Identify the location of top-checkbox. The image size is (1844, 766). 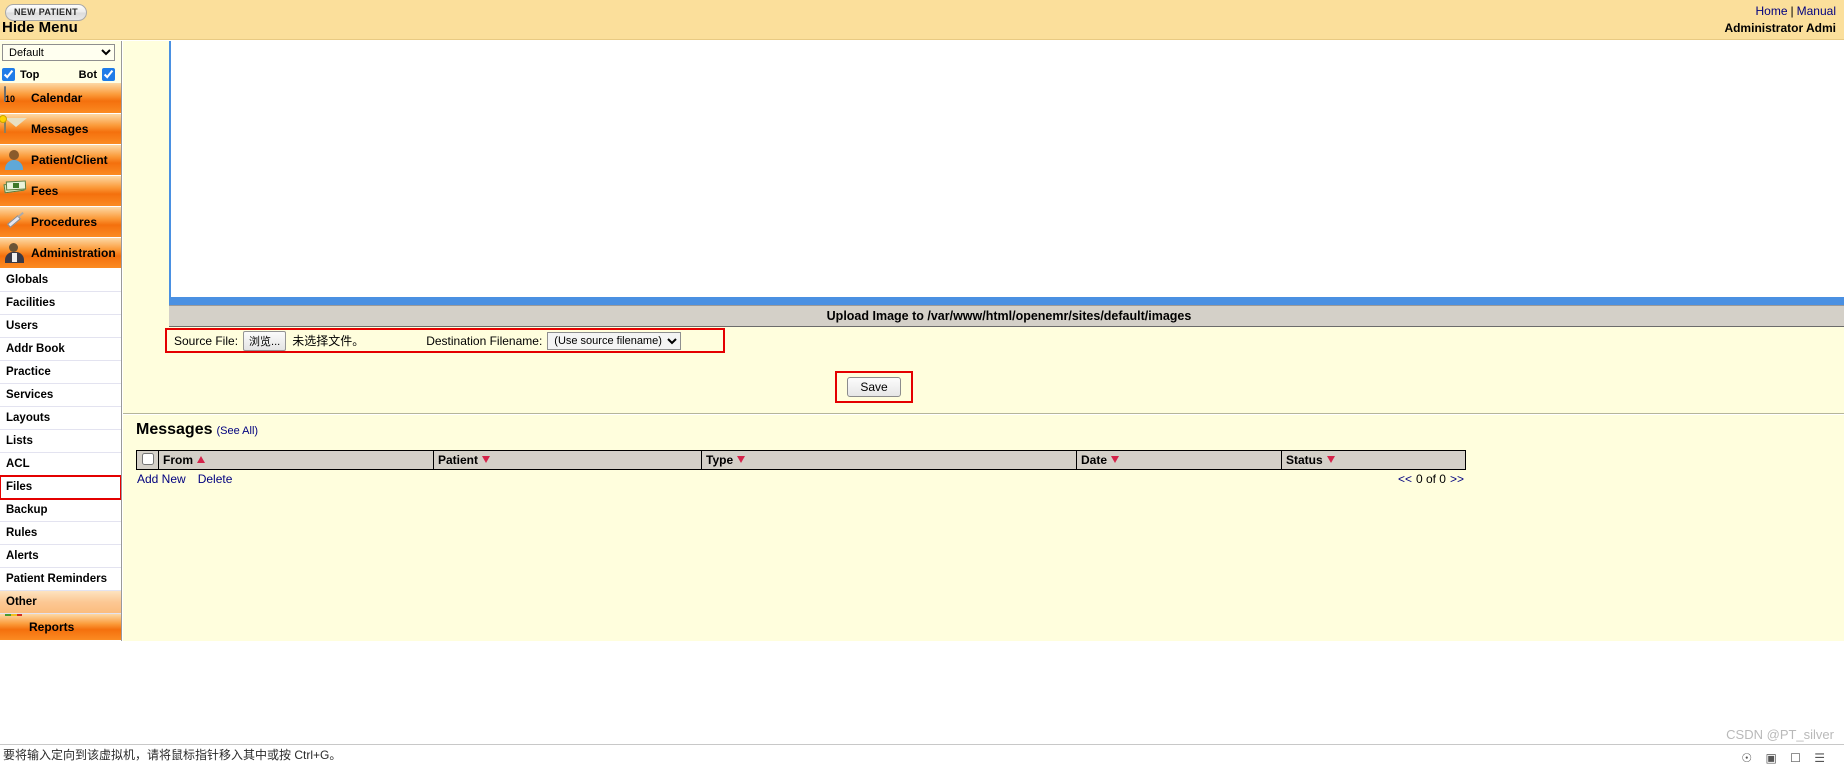
(8, 74).